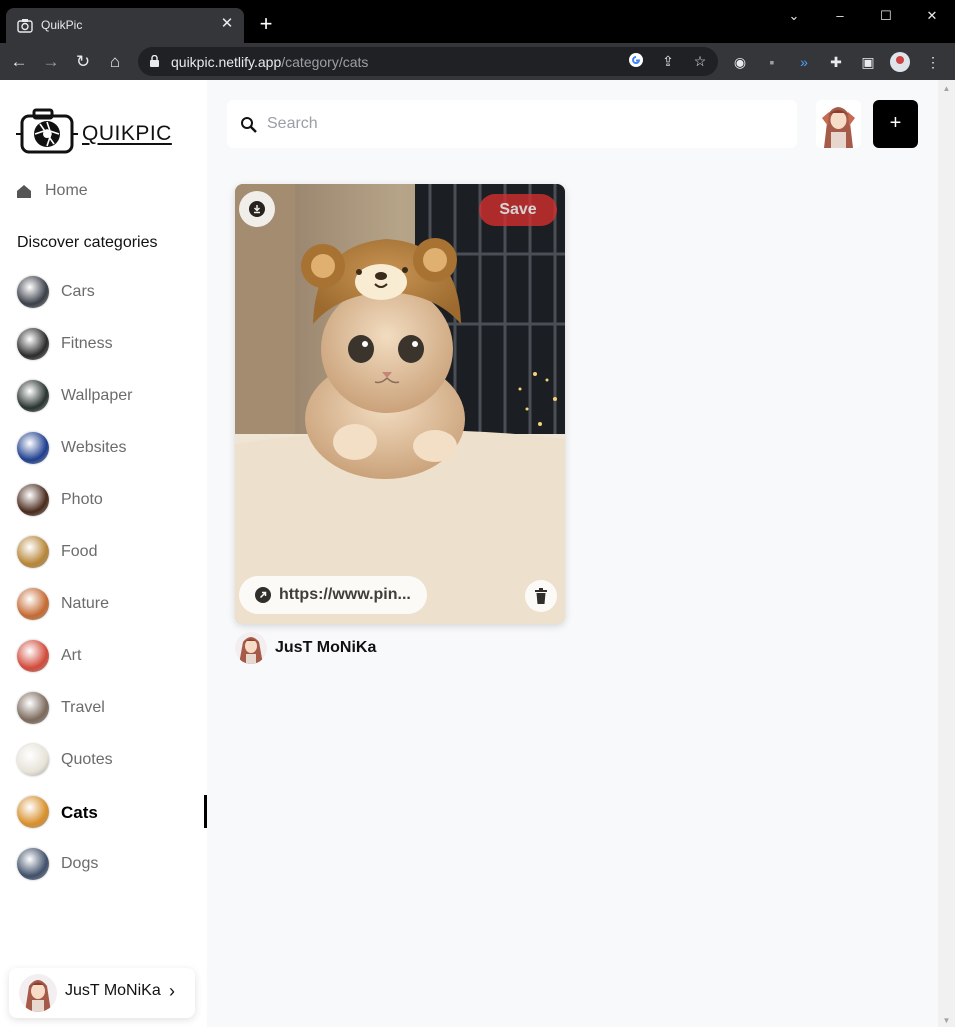  I want to click on category-item-websites: Websites, so click(112, 449).